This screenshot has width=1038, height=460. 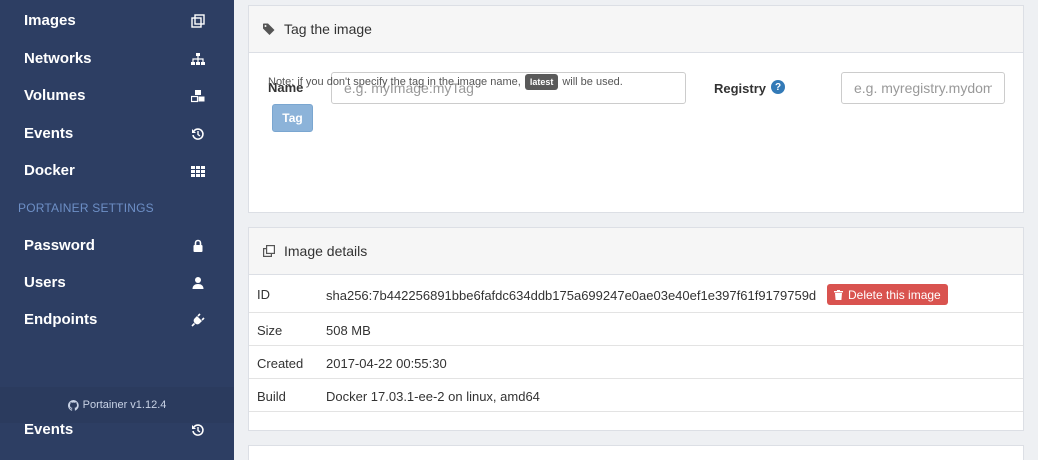 I want to click on th-icon, so click(x=198, y=171).